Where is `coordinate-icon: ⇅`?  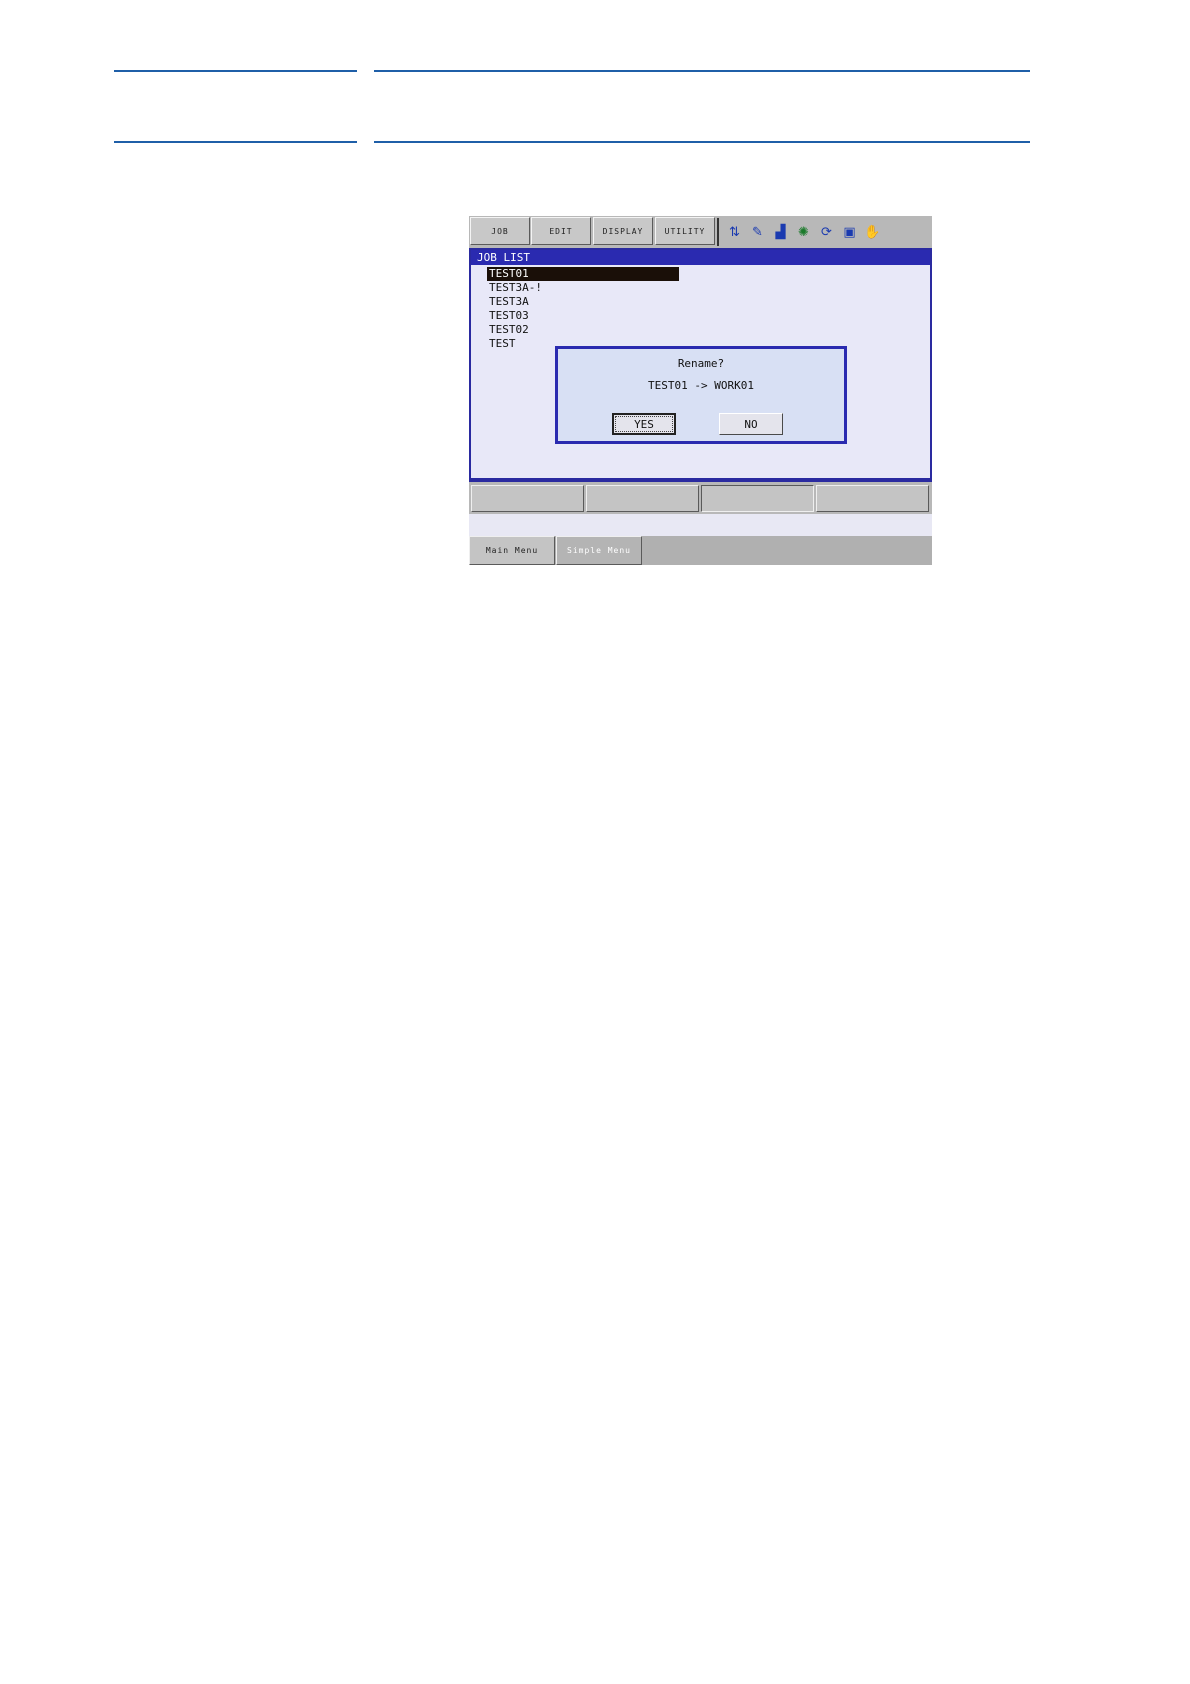 coordinate-icon: ⇅ is located at coordinates (734, 232).